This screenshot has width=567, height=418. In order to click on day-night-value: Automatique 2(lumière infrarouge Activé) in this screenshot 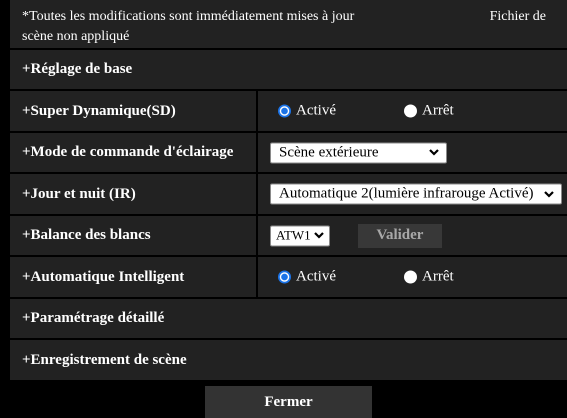, I will do `click(406, 193)`.